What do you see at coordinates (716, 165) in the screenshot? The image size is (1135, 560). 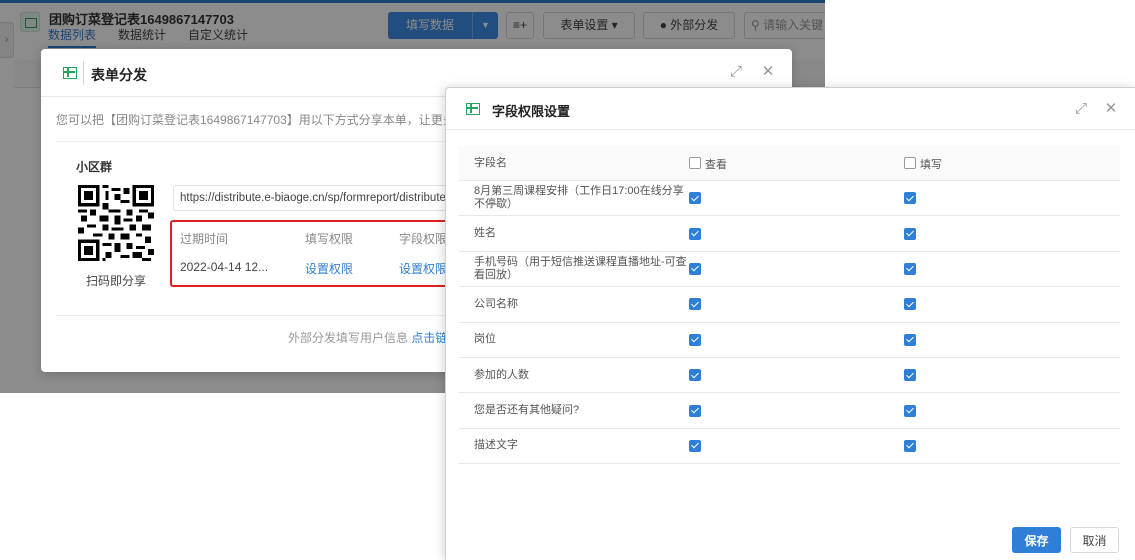 I see `view-column-header: 查看` at bounding box center [716, 165].